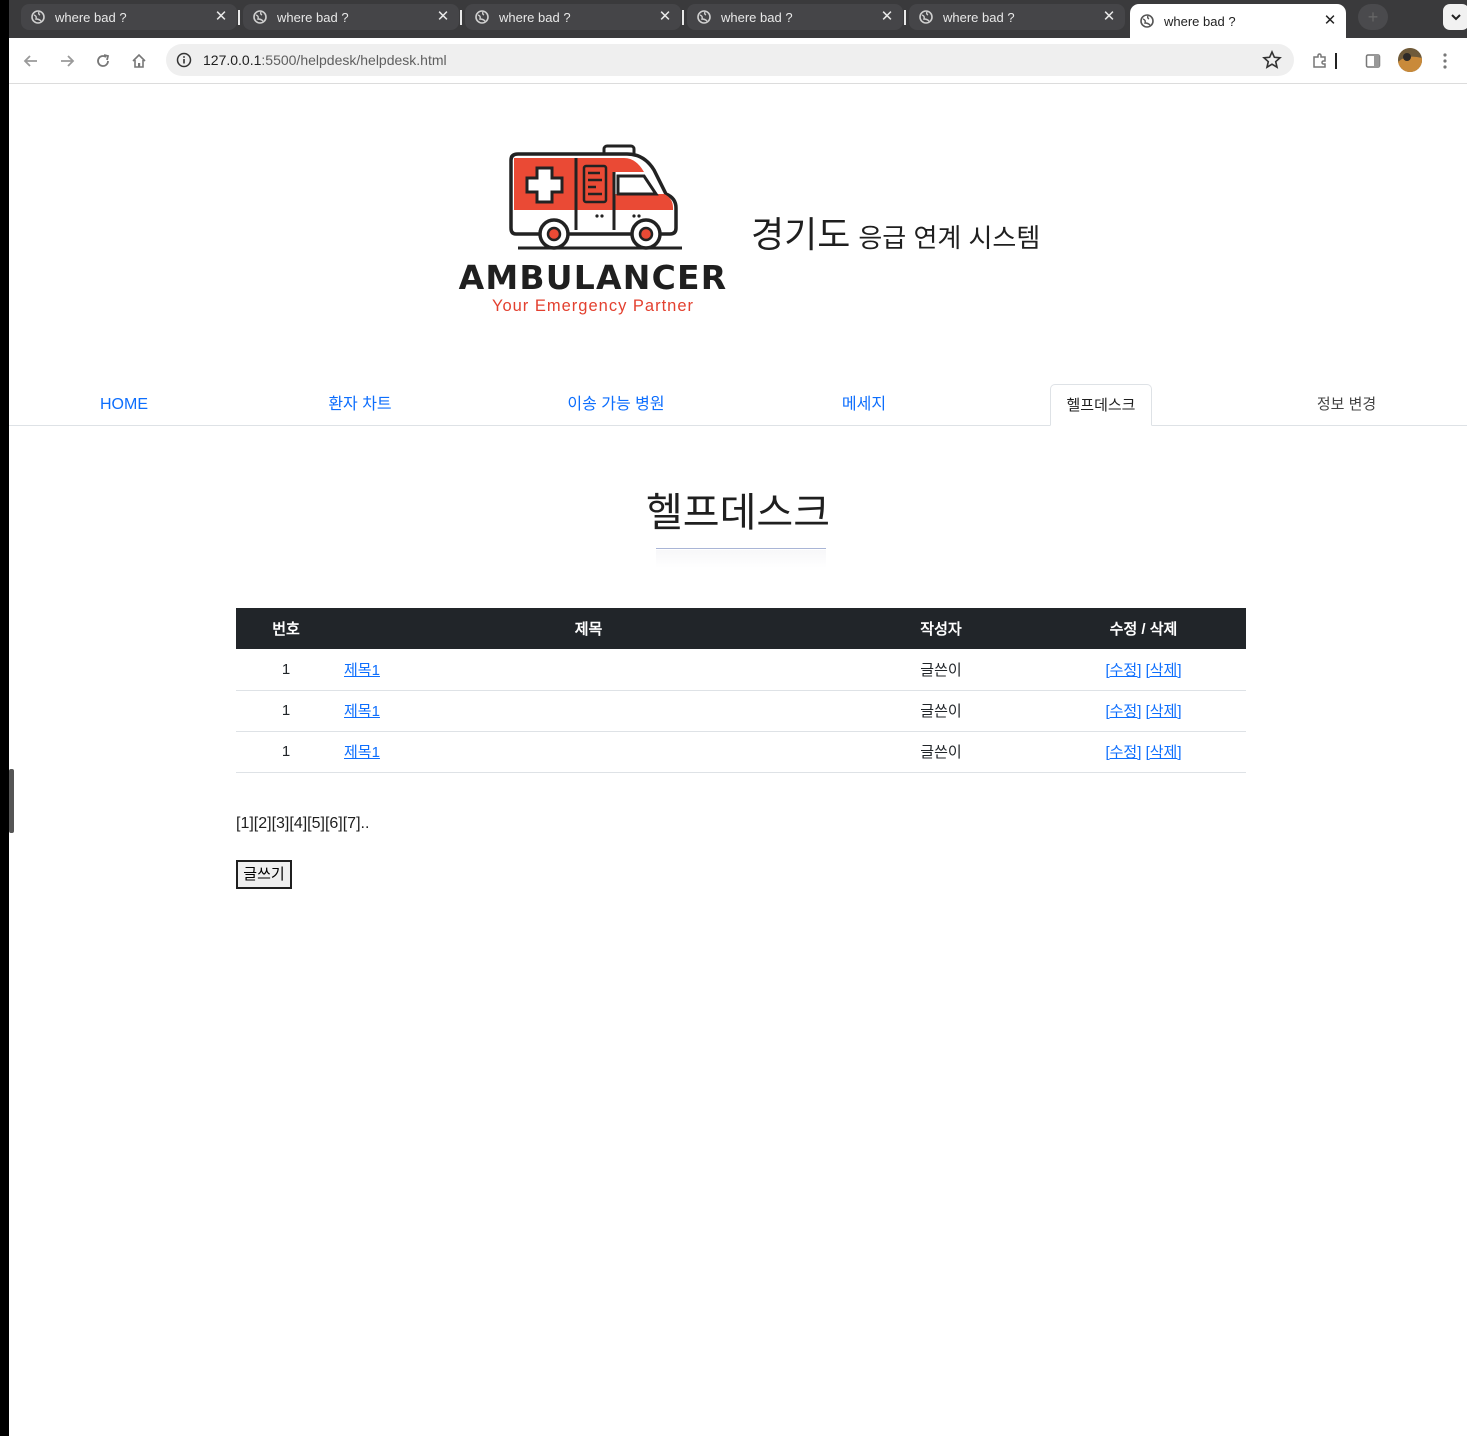 This screenshot has width=1467, height=1436. I want to click on url-path: :5500/helpdesk/helpdesk.html, so click(354, 60).